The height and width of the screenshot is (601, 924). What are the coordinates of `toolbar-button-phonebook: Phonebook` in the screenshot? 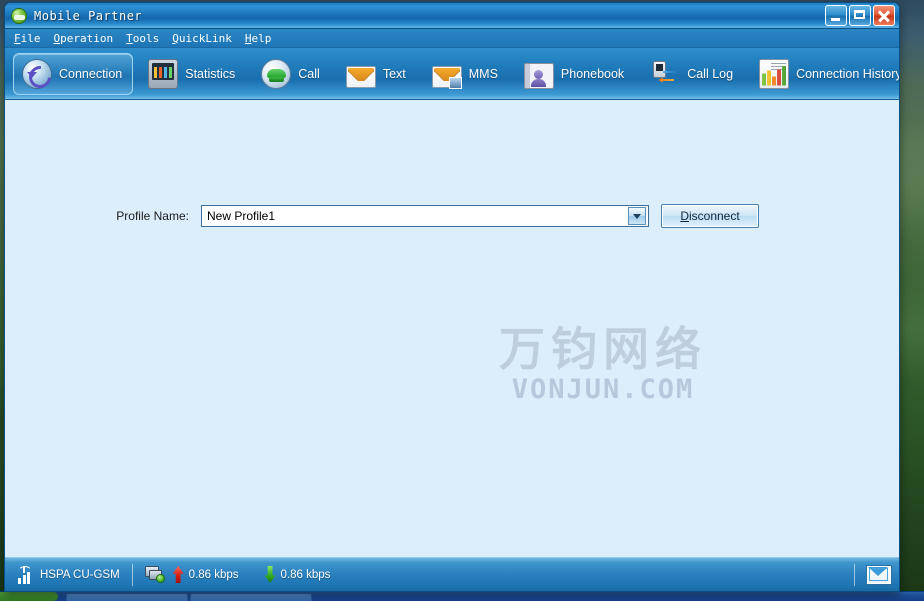 It's located at (575, 74).